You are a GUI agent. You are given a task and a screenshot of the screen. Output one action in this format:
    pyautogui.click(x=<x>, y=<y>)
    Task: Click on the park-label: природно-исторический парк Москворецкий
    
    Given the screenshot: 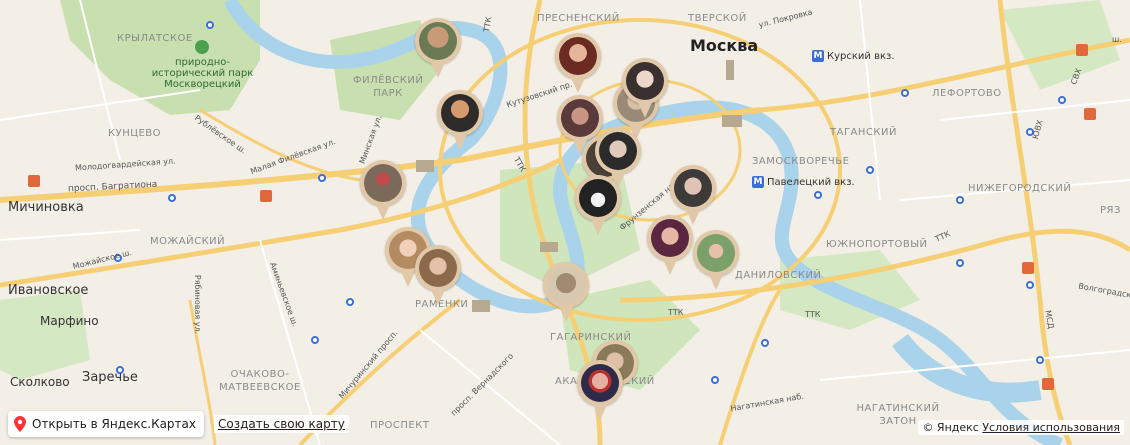 What is the action you would take?
    pyautogui.click(x=202, y=73)
    